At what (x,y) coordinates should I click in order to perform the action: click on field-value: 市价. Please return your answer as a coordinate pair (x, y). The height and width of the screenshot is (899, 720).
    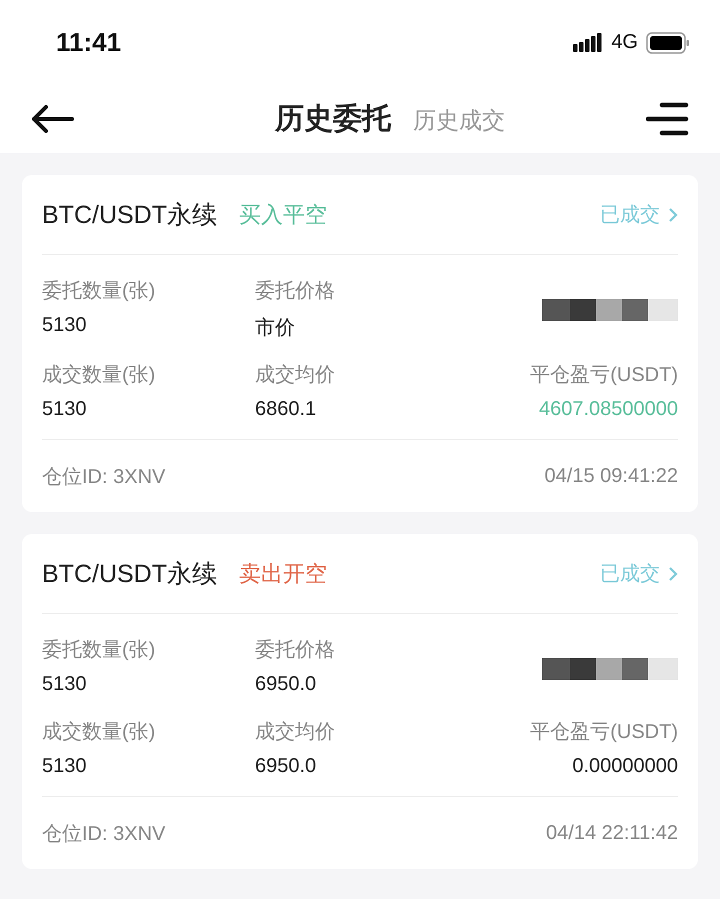
    Looking at the image, I should click on (275, 328).